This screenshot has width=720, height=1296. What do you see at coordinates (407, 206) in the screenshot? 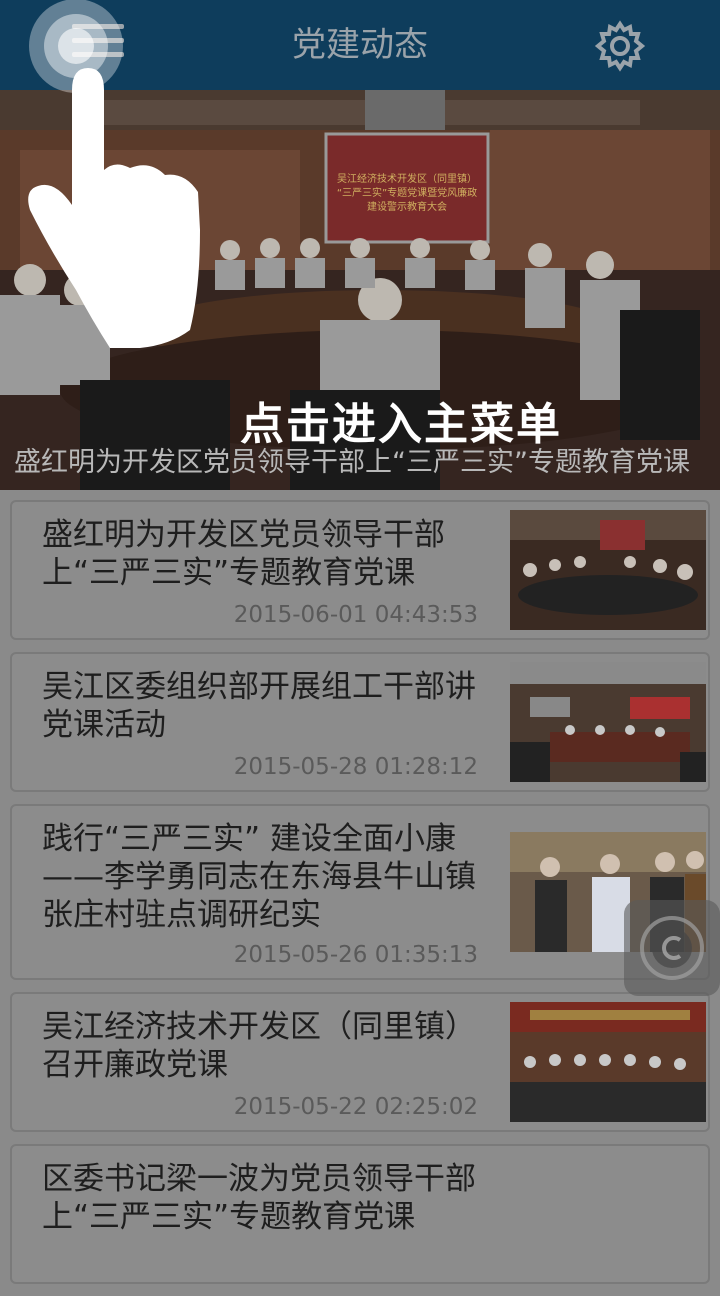
I see `svg-text: 建设警示教育大会` at bounding box center [407, 206].